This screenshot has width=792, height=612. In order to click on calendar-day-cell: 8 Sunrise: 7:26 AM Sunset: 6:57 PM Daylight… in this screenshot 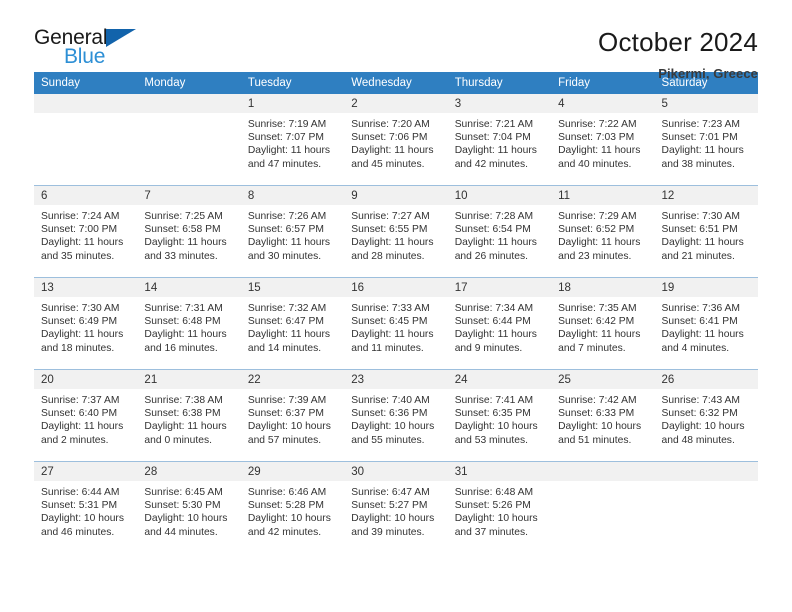, I will do `click(292, 231)`.